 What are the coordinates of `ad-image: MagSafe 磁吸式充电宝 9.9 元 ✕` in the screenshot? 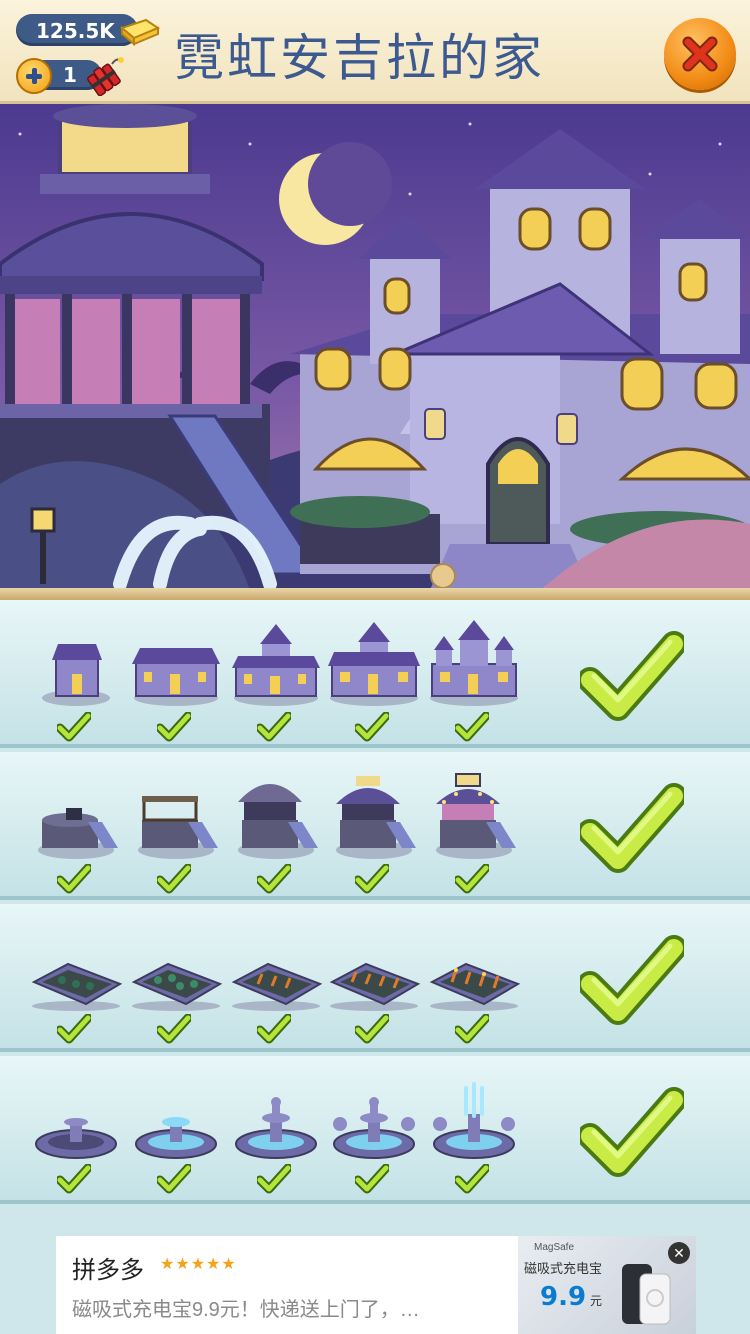 It's located at (607, 1285).